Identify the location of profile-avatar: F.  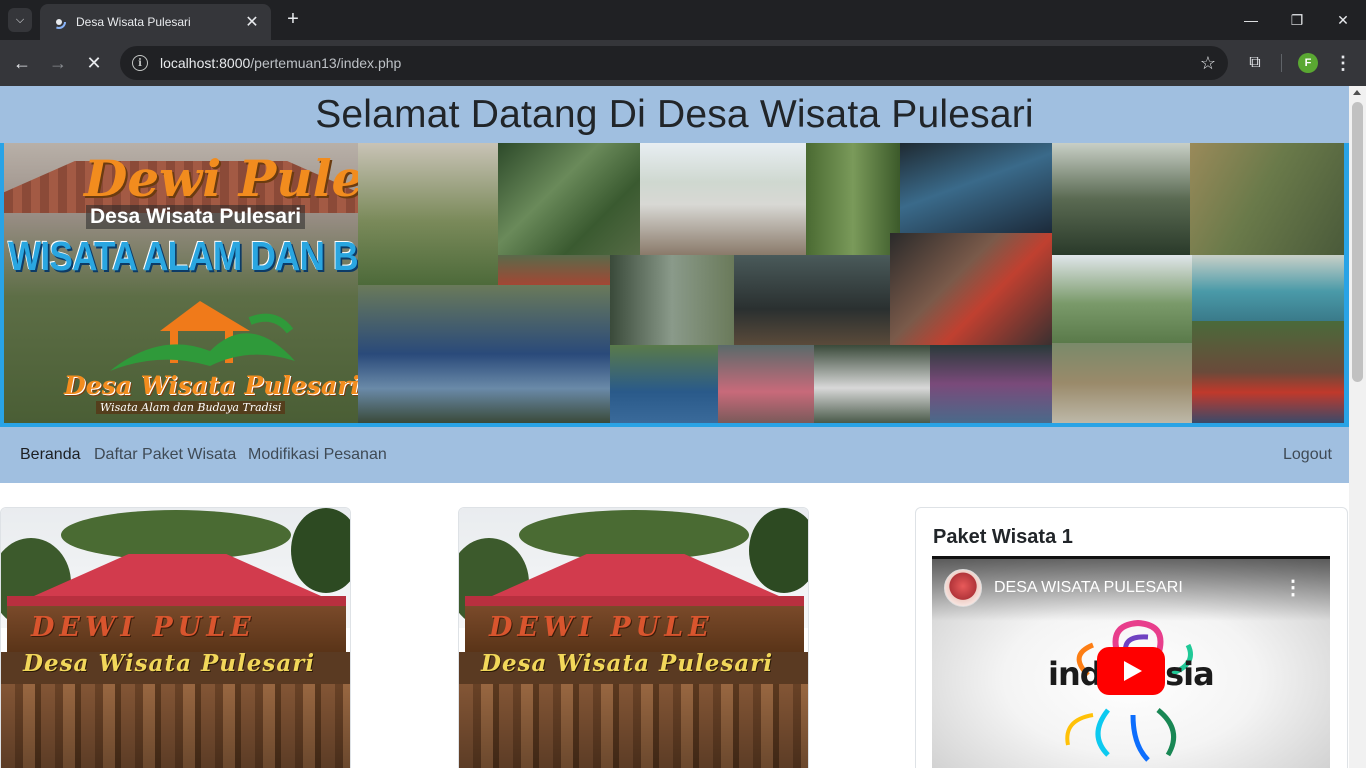
(1308, 63).